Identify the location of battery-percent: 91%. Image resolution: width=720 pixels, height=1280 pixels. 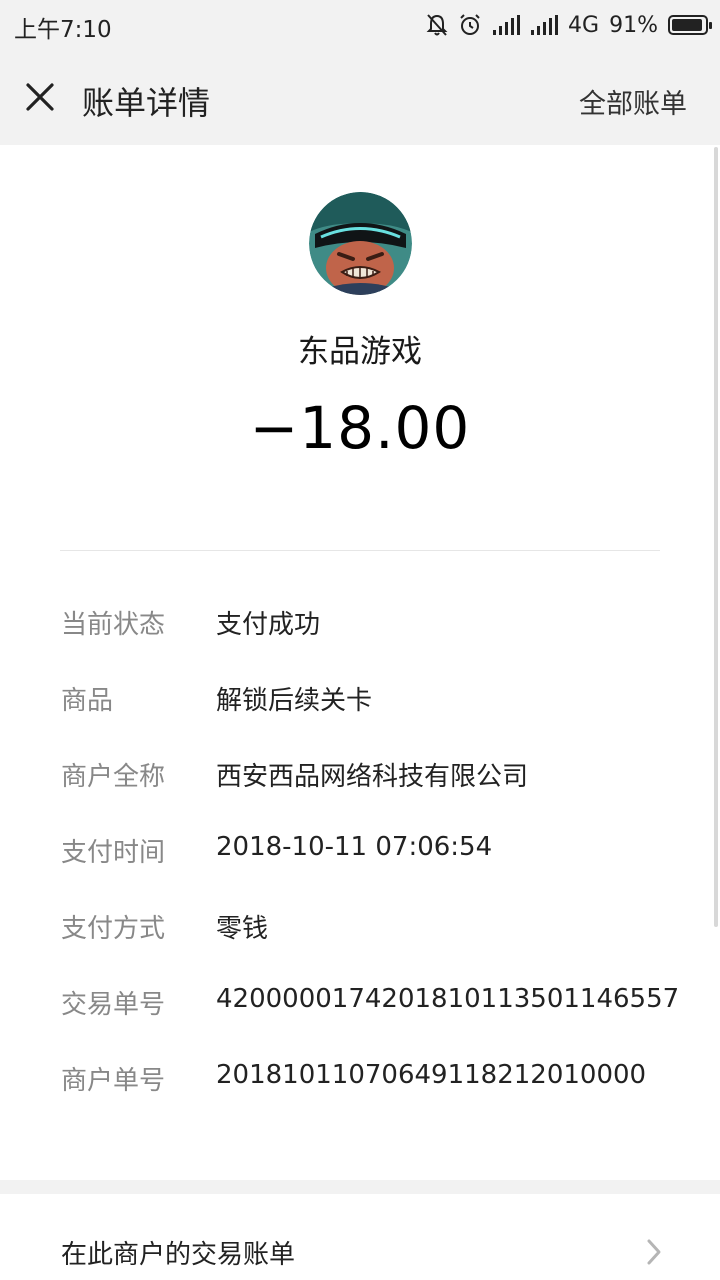
(633, 25).